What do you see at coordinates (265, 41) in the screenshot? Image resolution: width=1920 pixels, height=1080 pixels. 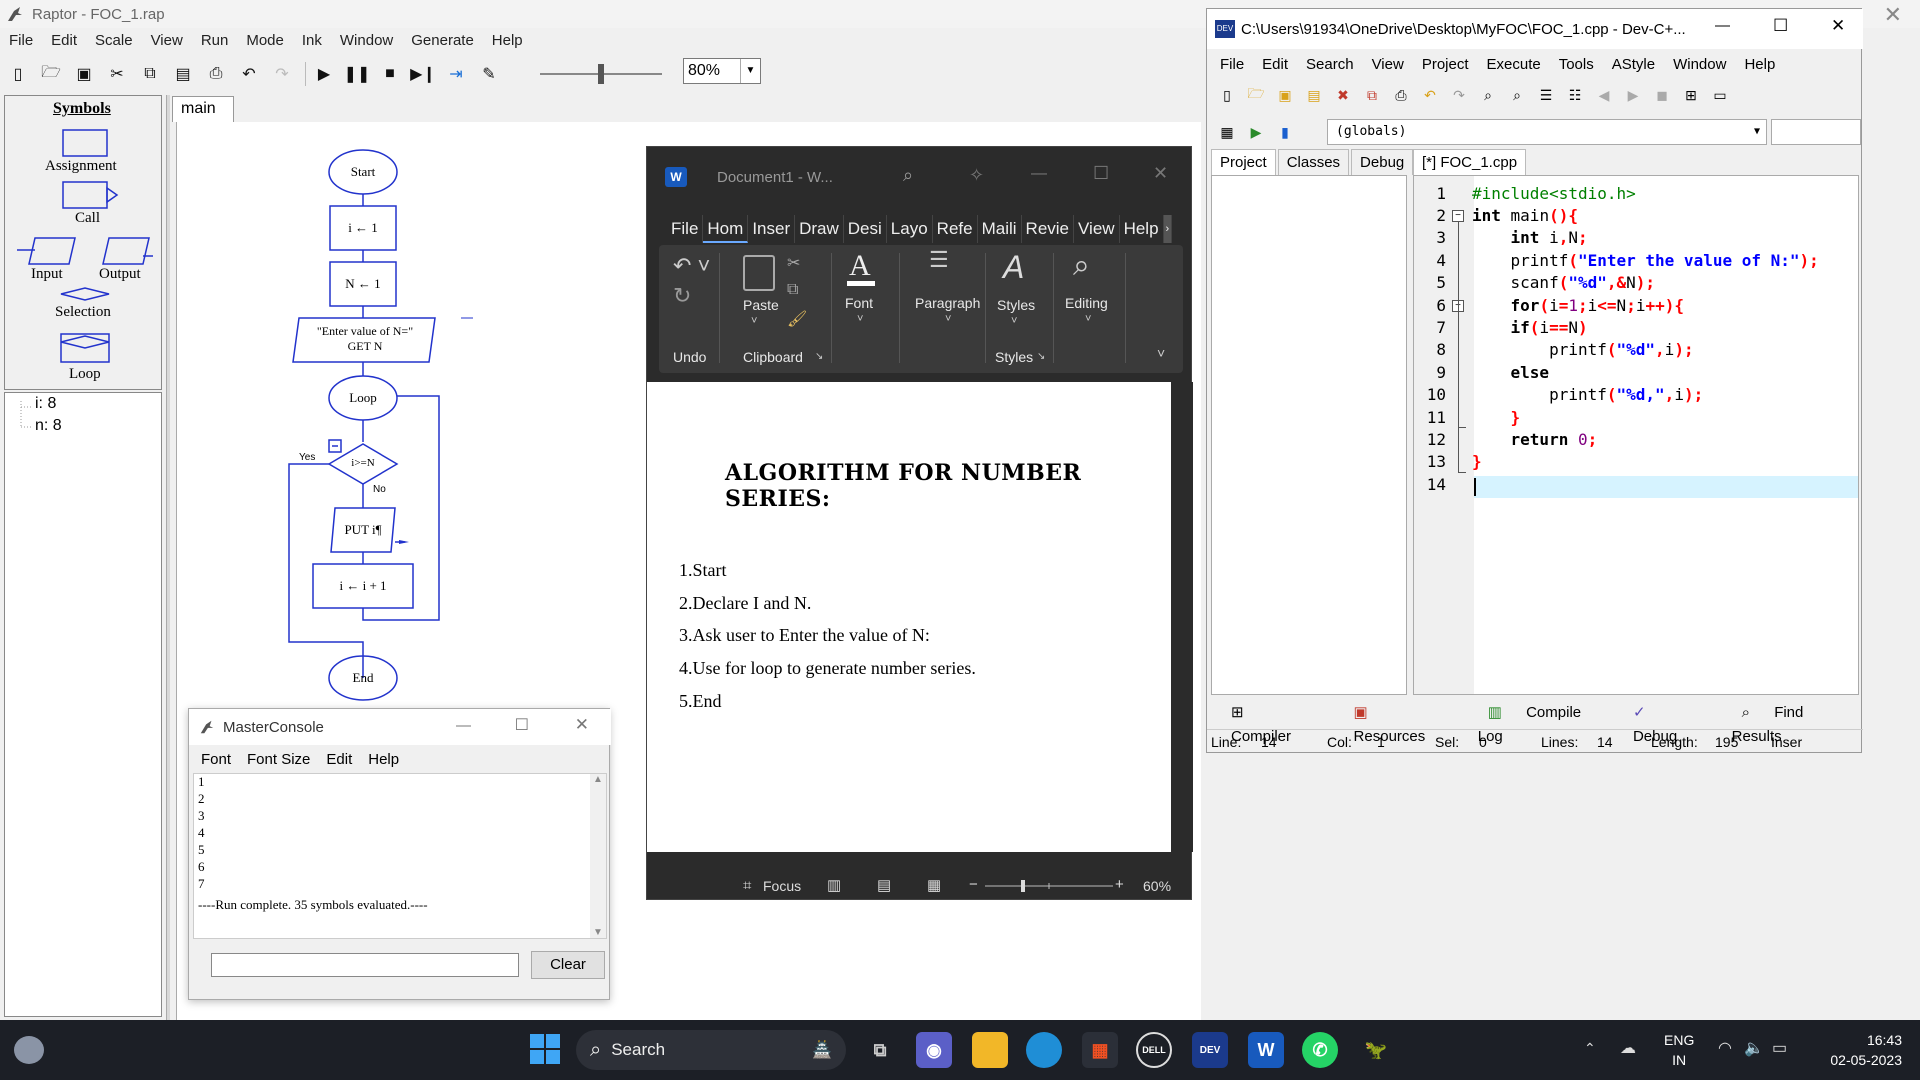 I see `menu-mode: Mode` at bounding box center [265, 41].